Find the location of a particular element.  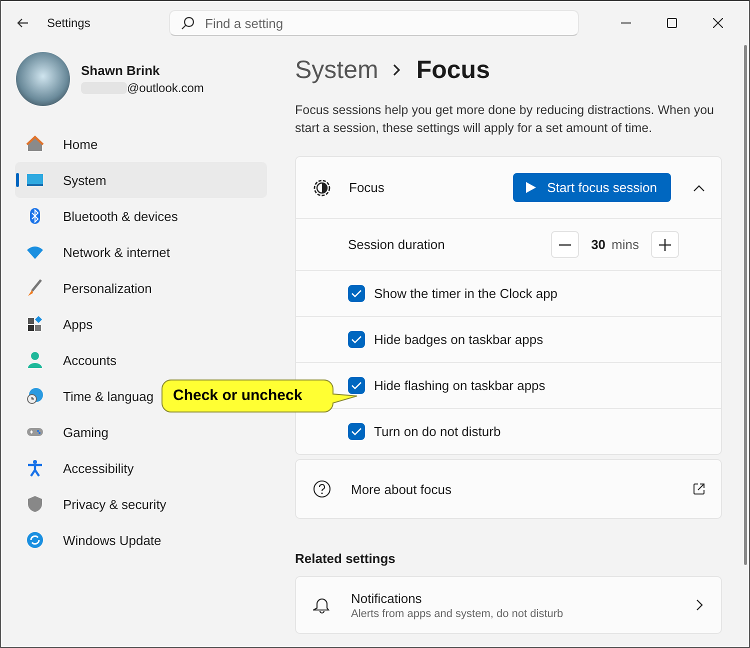

sidebar-item: Network & internet is located at coordinates (141, 252).